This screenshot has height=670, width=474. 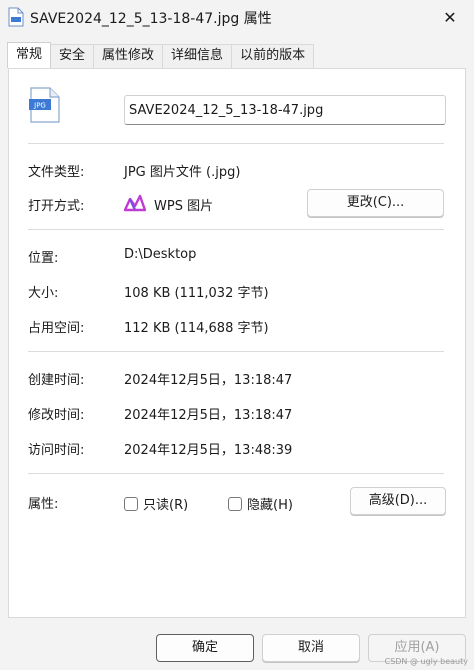 I want to click on open-with-label: 打开方式:, so click(x=56, y=206).